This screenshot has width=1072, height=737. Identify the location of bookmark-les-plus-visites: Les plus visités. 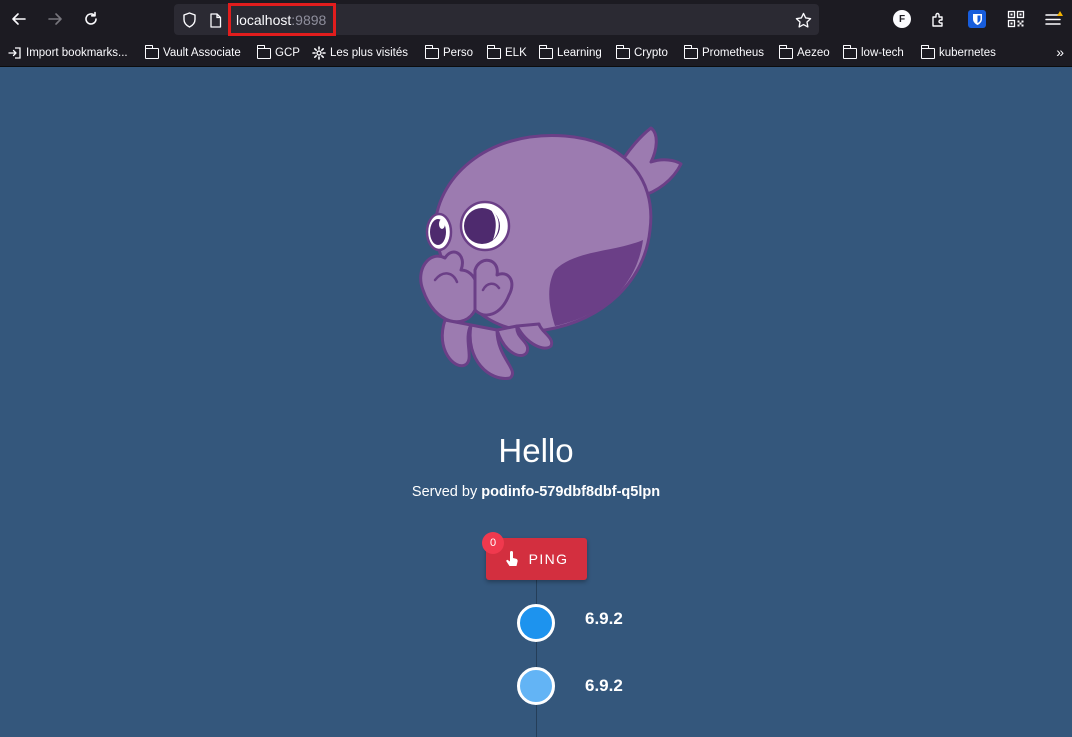
(360, 53).